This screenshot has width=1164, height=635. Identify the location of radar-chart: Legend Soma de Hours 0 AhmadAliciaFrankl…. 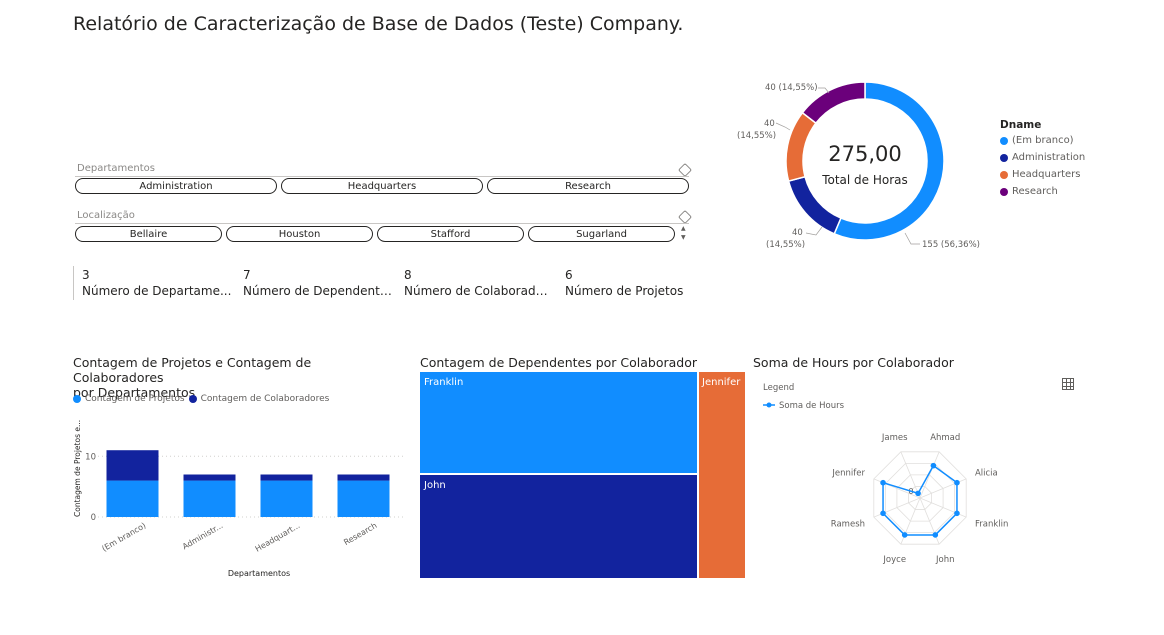
(905, 478).